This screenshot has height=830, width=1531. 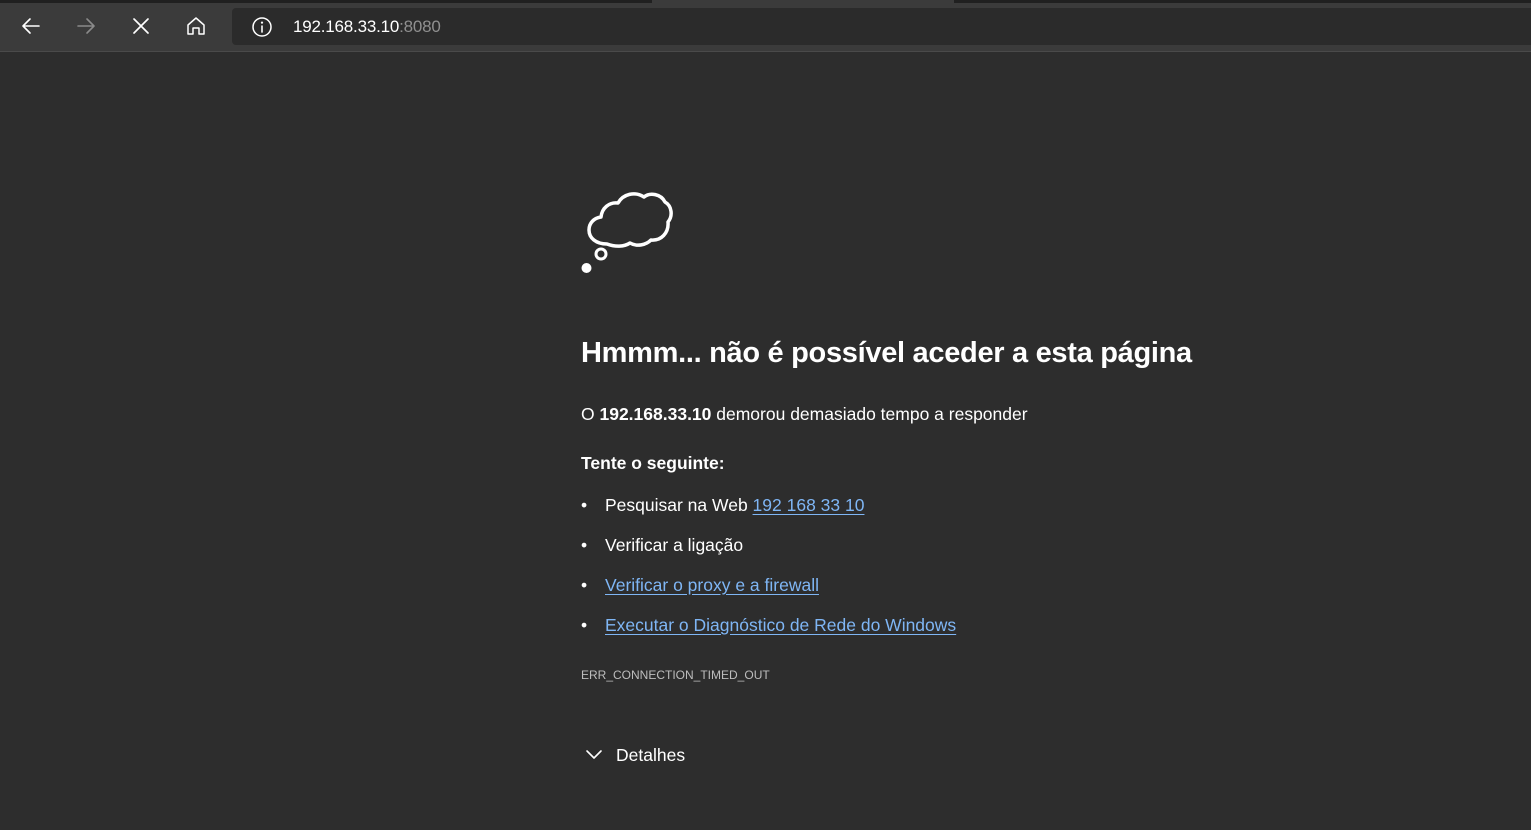 I want to click on forward-button, so click(x=86, y=26).